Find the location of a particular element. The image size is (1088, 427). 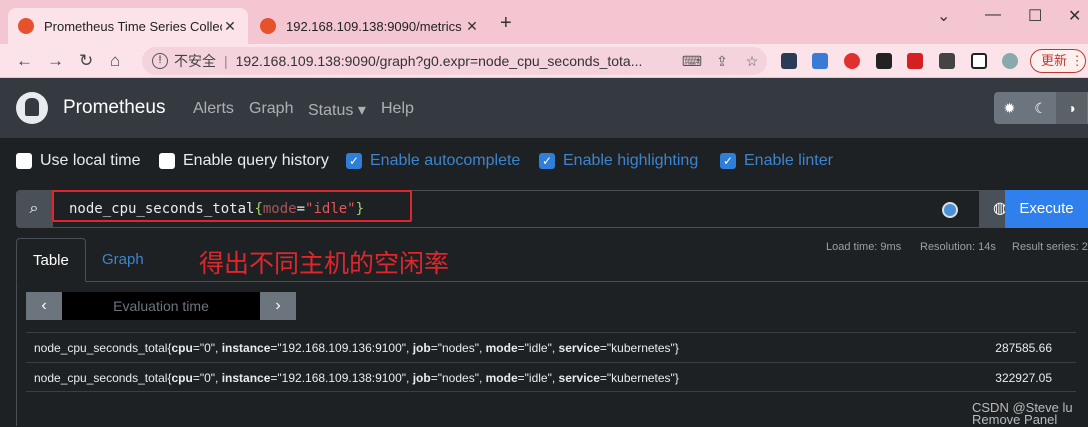

pdf-extension-icon is located at coordinates (915, 61).